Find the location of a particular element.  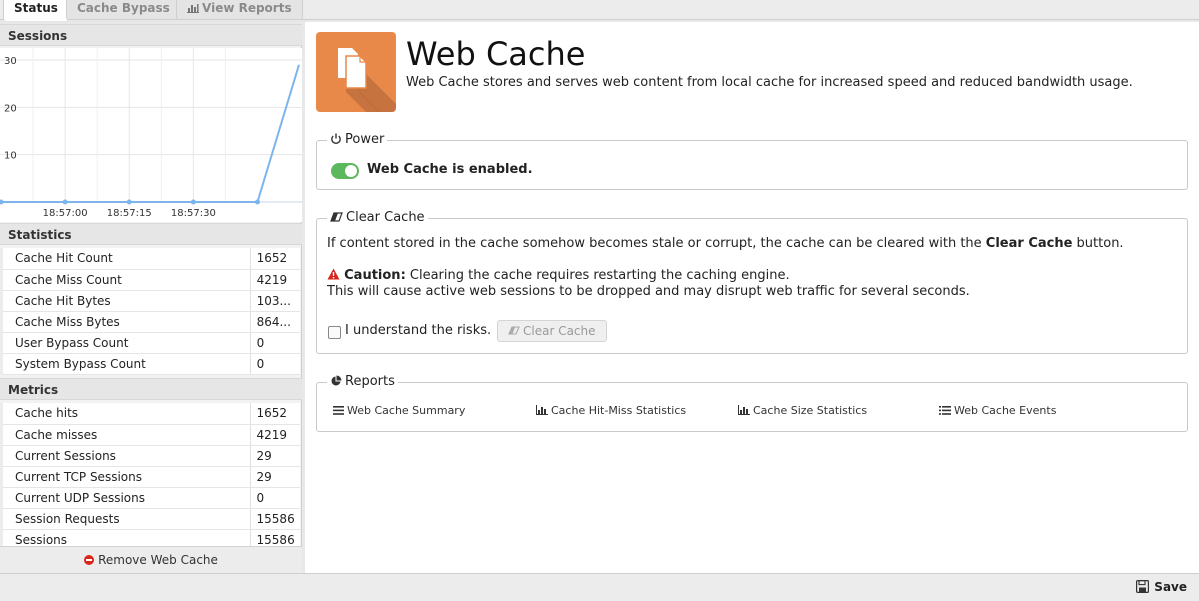

report-link-label: Web Cache Summary is located at coordinates (406, 410).